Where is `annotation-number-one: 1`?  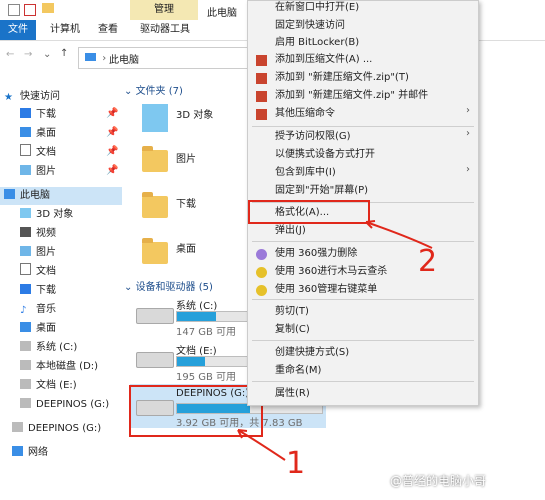
annotation-number-one: 1 is located at coordinates (296, 463).